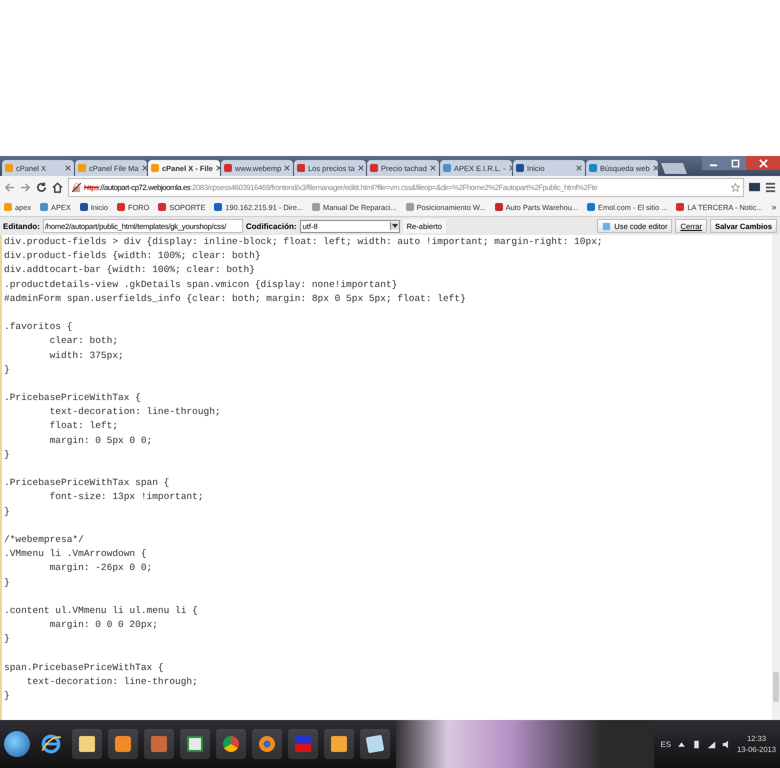 Image resolution: width=780 pixels, height=768 pixels. Describe the element at coordinates (674, 168) in the screenshot. I see `new-tab-button` at that location.